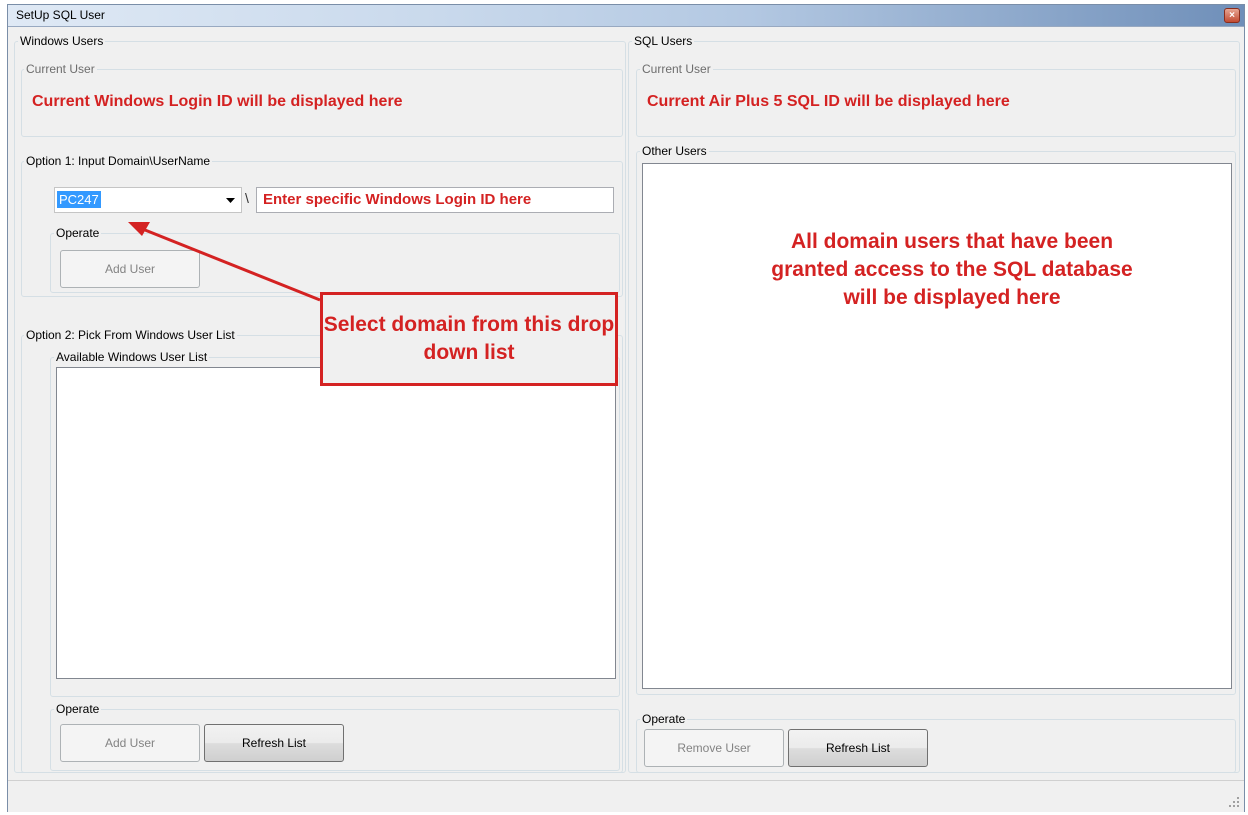 Image resolution: width=1248 pixels, height=815 pixels. I want to click on domain-callout-box: Select domain from this drop down list, so click(469, 339).